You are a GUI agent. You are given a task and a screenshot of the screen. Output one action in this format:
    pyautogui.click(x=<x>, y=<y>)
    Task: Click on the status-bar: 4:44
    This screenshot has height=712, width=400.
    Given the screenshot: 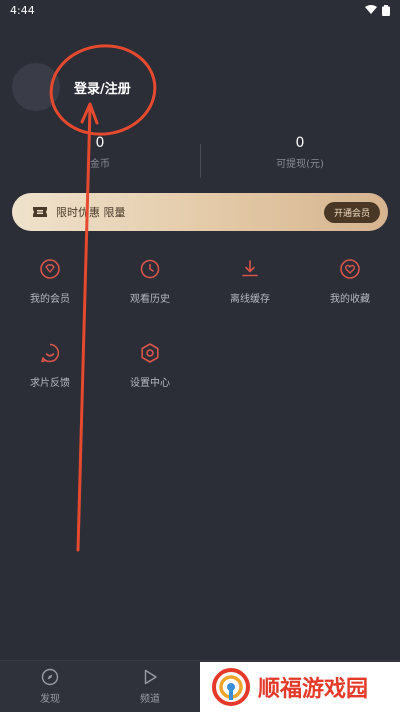 What is the action you would take?
    pyautogui.click(x=200, y=10)
    